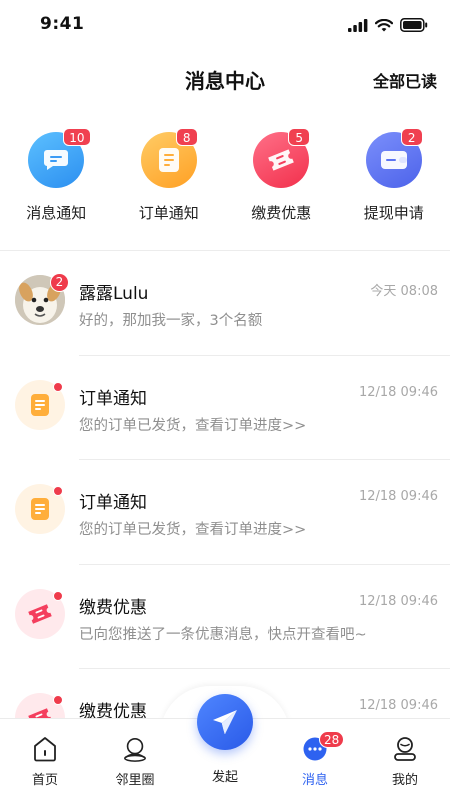 Image resolution: width=450 pixels, height=800 pixels. I want to click on message-preview: 好的，那加我一家，3个名额, so click(171, 321).